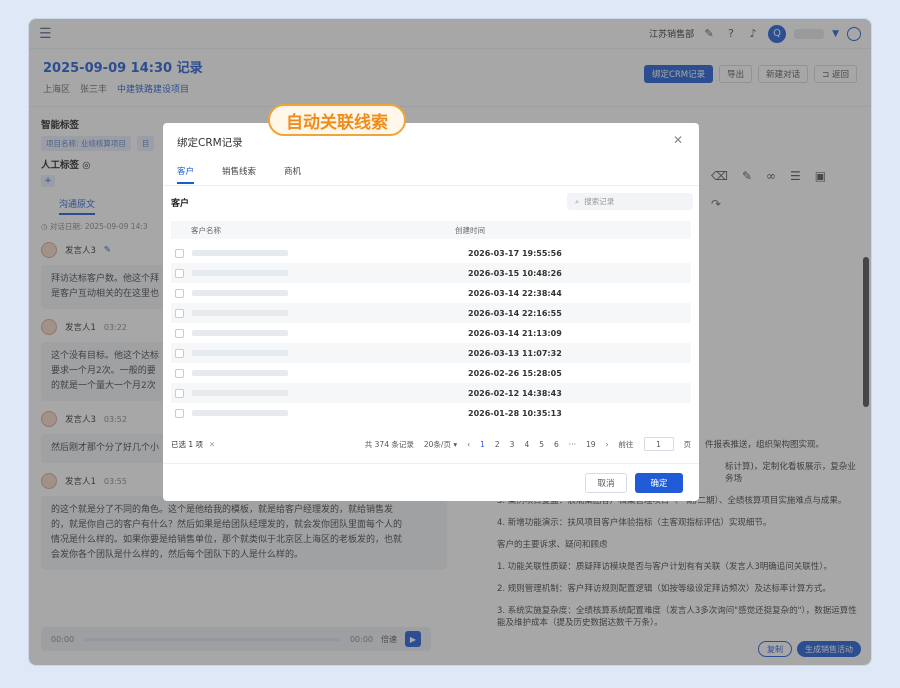 This screenshot has height=688, width=900. What do you see at coordinates (515, 293) in the screenshot?
I see `created-time: 2026-03-14 22:38:44` at bounding box center [515, 293].